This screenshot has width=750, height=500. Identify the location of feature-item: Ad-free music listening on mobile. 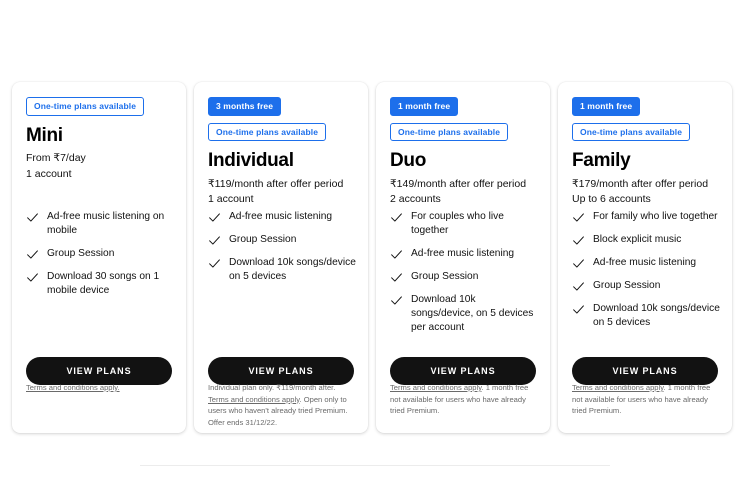
(101, 224).